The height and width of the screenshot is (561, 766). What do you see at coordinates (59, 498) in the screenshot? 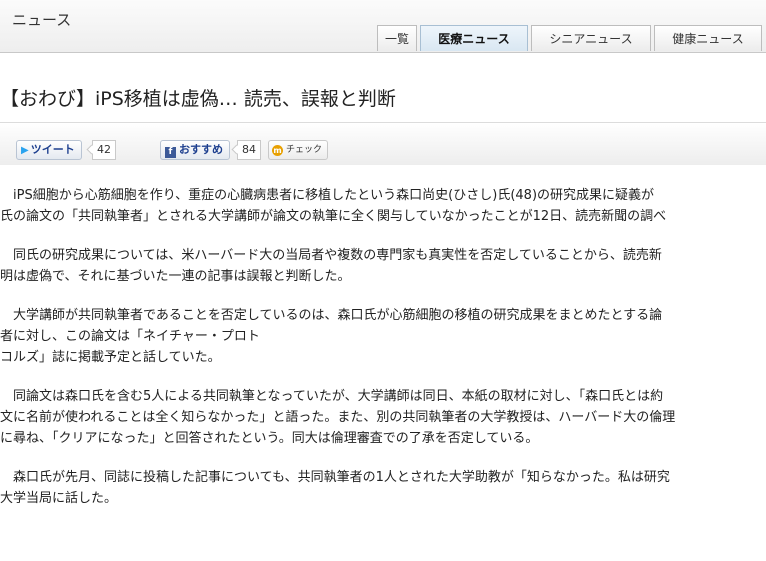
I see `paragraph-line: 大学当局に話した。` at bounding box center [59, 498].